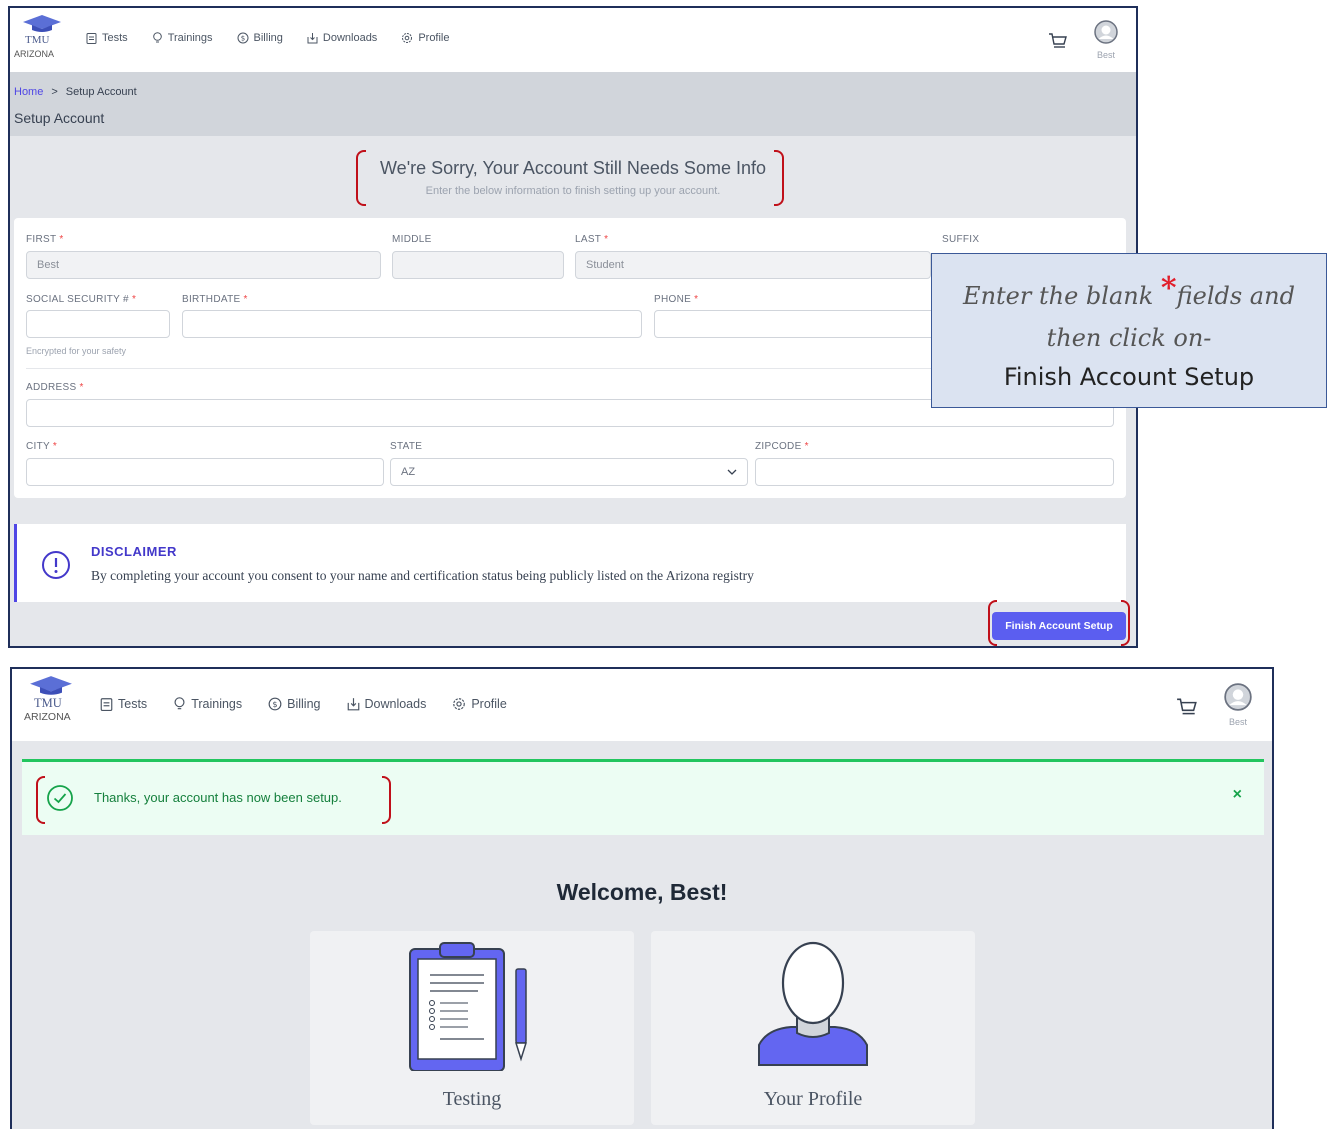 This screenshot has height=1129, width=1328. What do you see at coordinates (205, 472) in the screenshot?
I see `city-input` at bounding box center [205, 472].